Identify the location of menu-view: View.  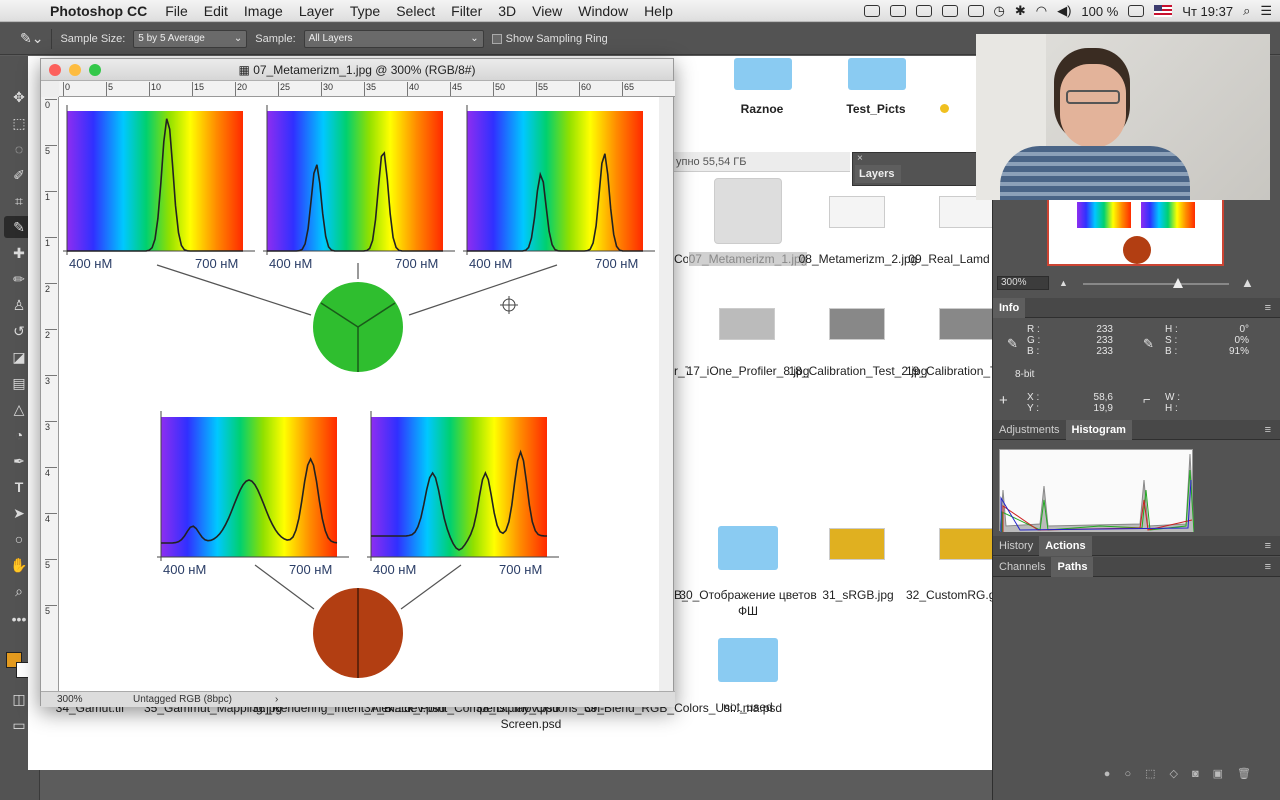
(547, 11).